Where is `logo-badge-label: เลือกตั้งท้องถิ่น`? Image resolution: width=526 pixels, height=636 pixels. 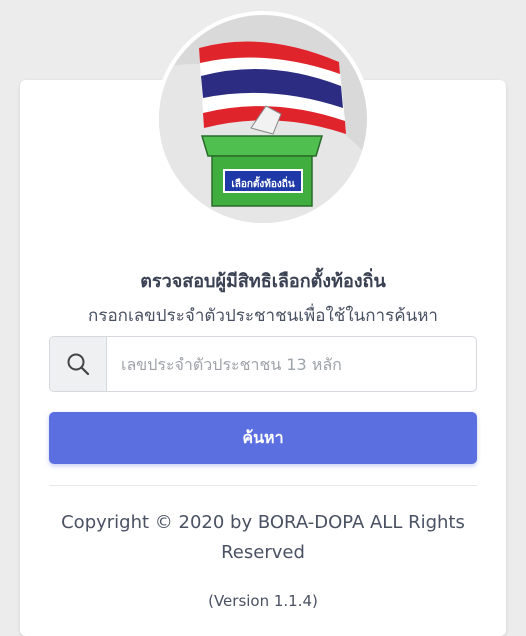
logo-badge-label: เลือกตั้งท้องถิ่น is located at coordinates (263, 184).